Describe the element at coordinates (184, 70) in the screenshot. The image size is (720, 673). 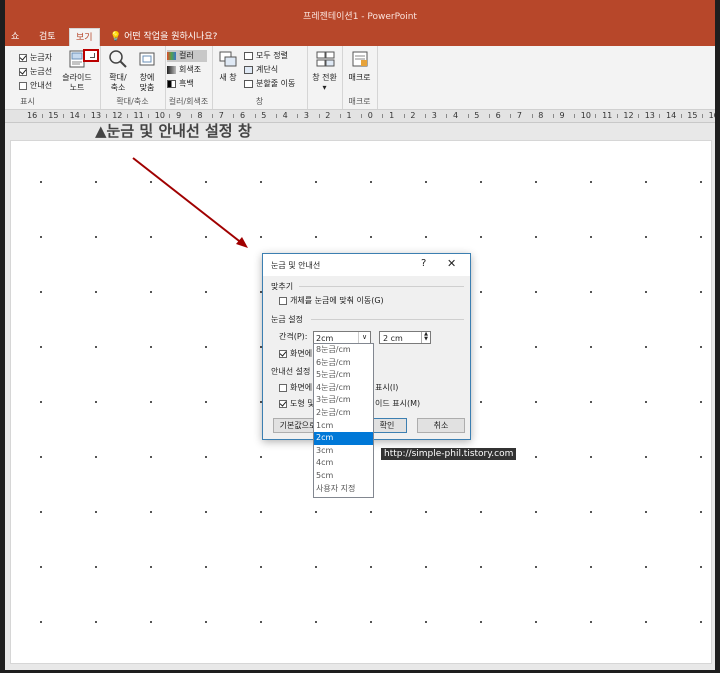
I see `grayscale-button: 회색조` at that location.